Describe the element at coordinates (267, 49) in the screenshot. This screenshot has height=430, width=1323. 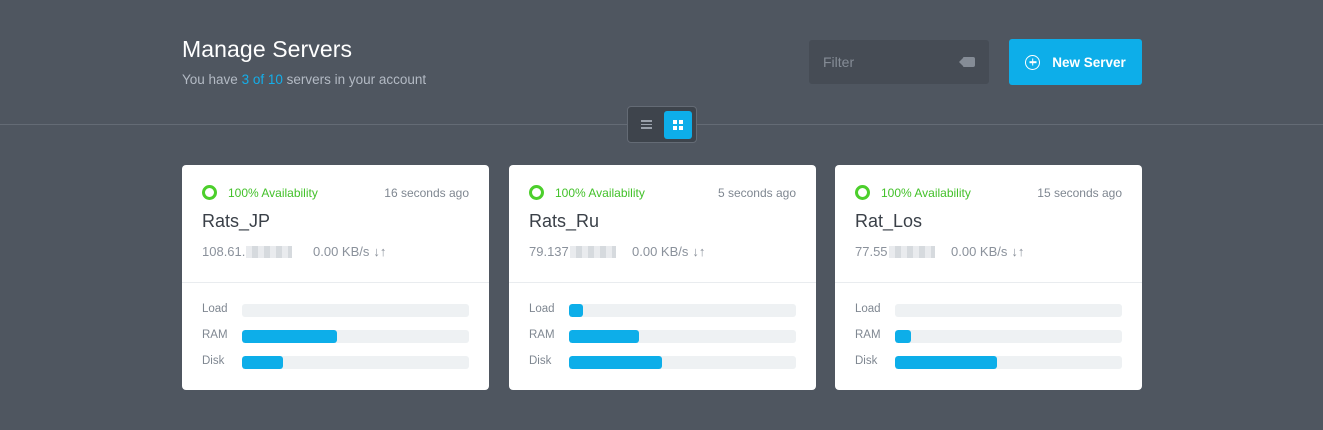
I see `page-title: Manage Servers` at that location.